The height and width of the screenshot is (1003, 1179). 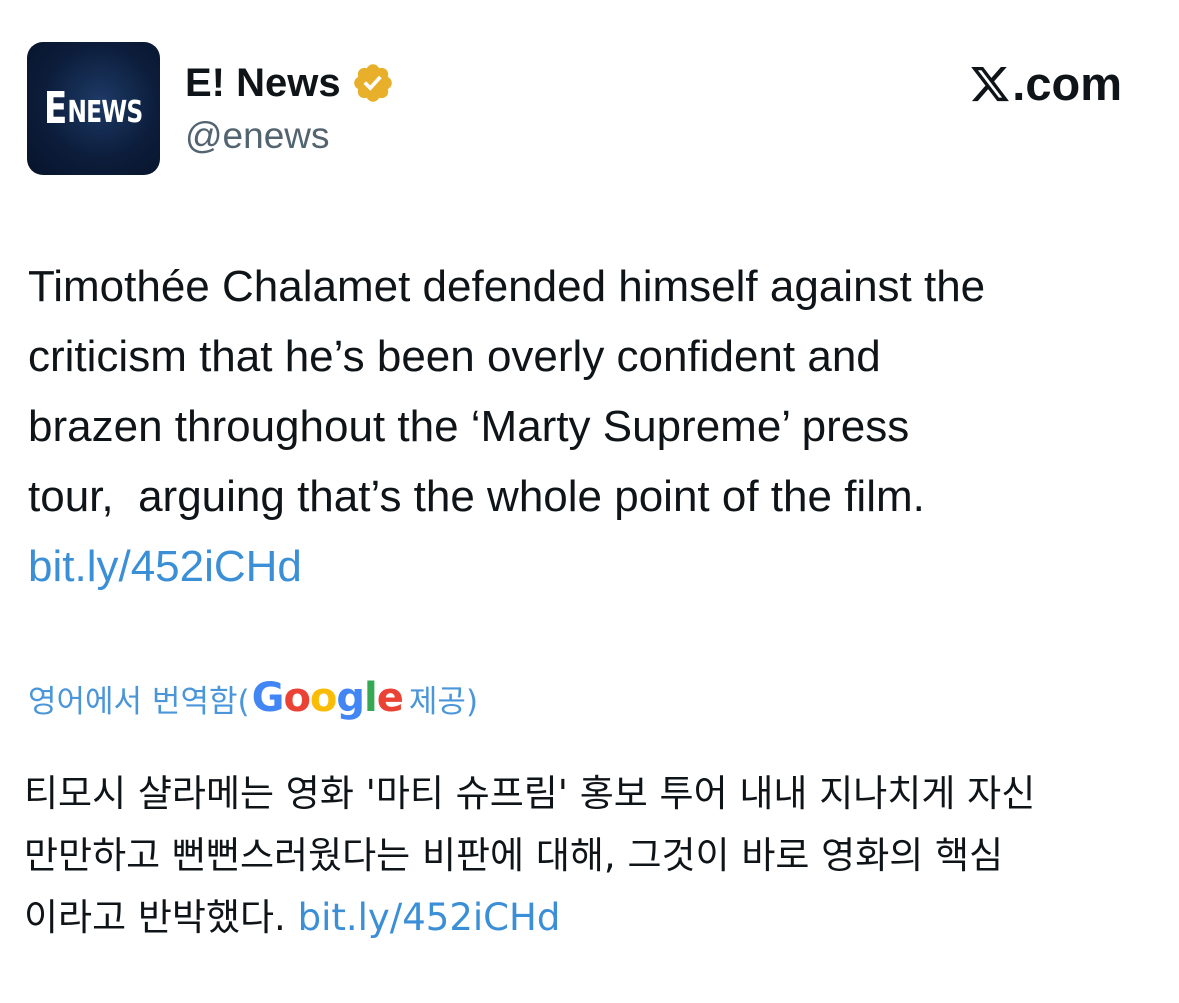 I want to click on x-com-brand: .com, so click(x=1045, y=84).